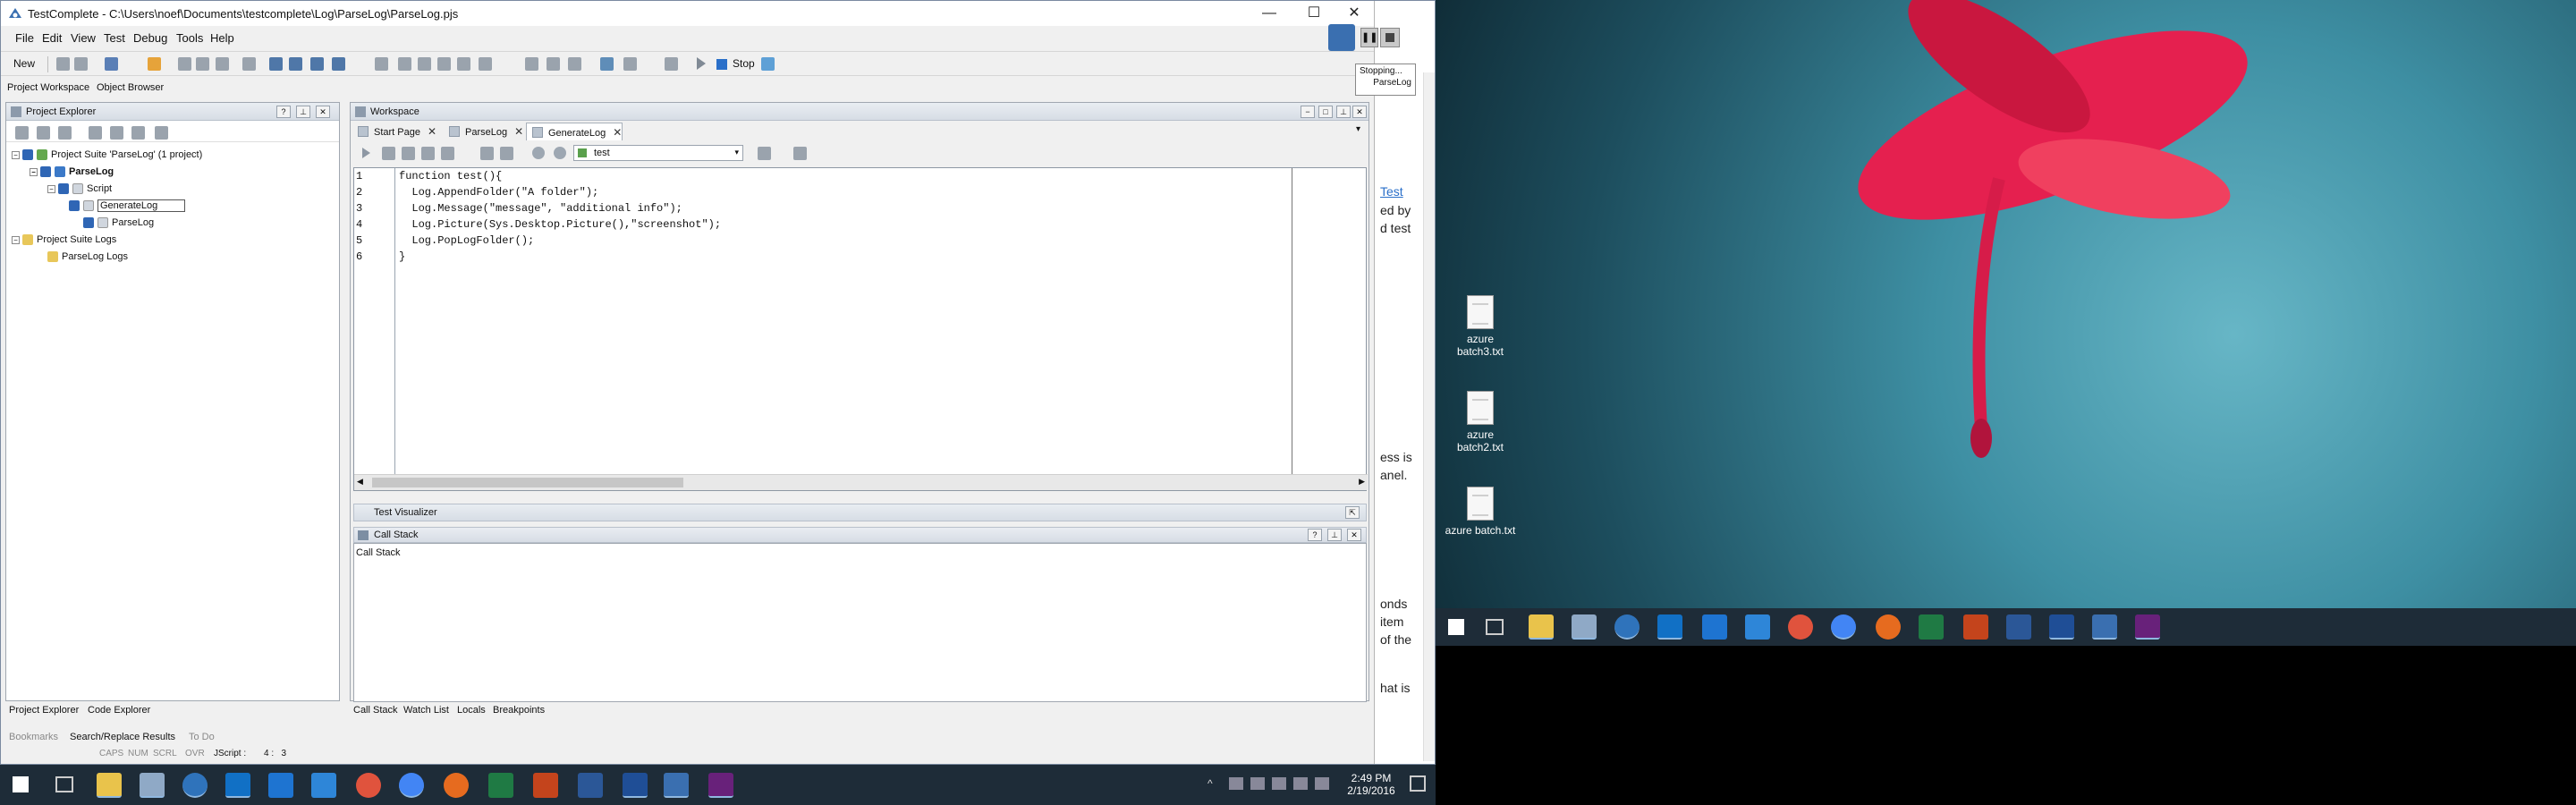 The image size is (2576, 805). What do you see at coordinates (545, 785) in the screenshot?
I see `powerpoint-icon` at bounding box center [545, 785].